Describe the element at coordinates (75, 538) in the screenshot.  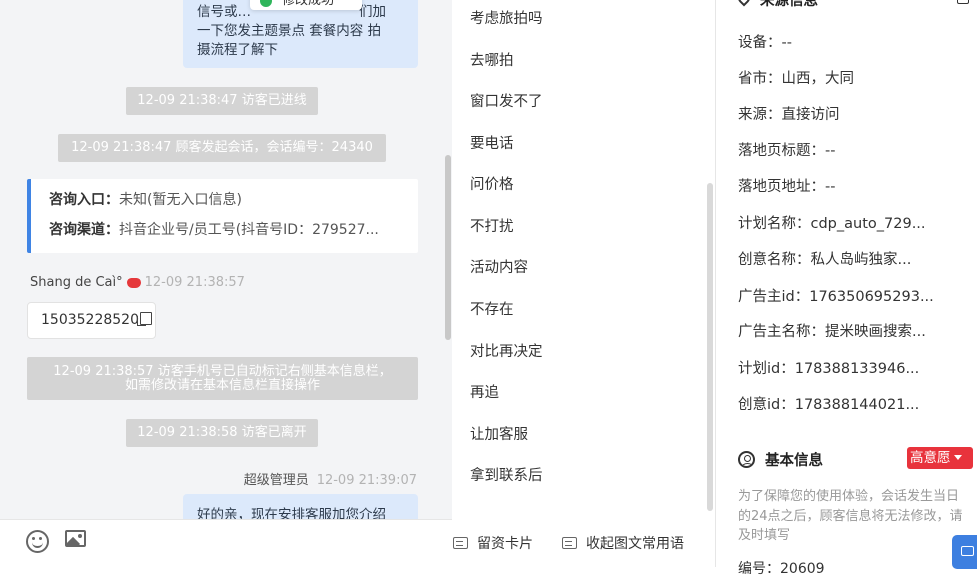
I see `image-icon` at that location.